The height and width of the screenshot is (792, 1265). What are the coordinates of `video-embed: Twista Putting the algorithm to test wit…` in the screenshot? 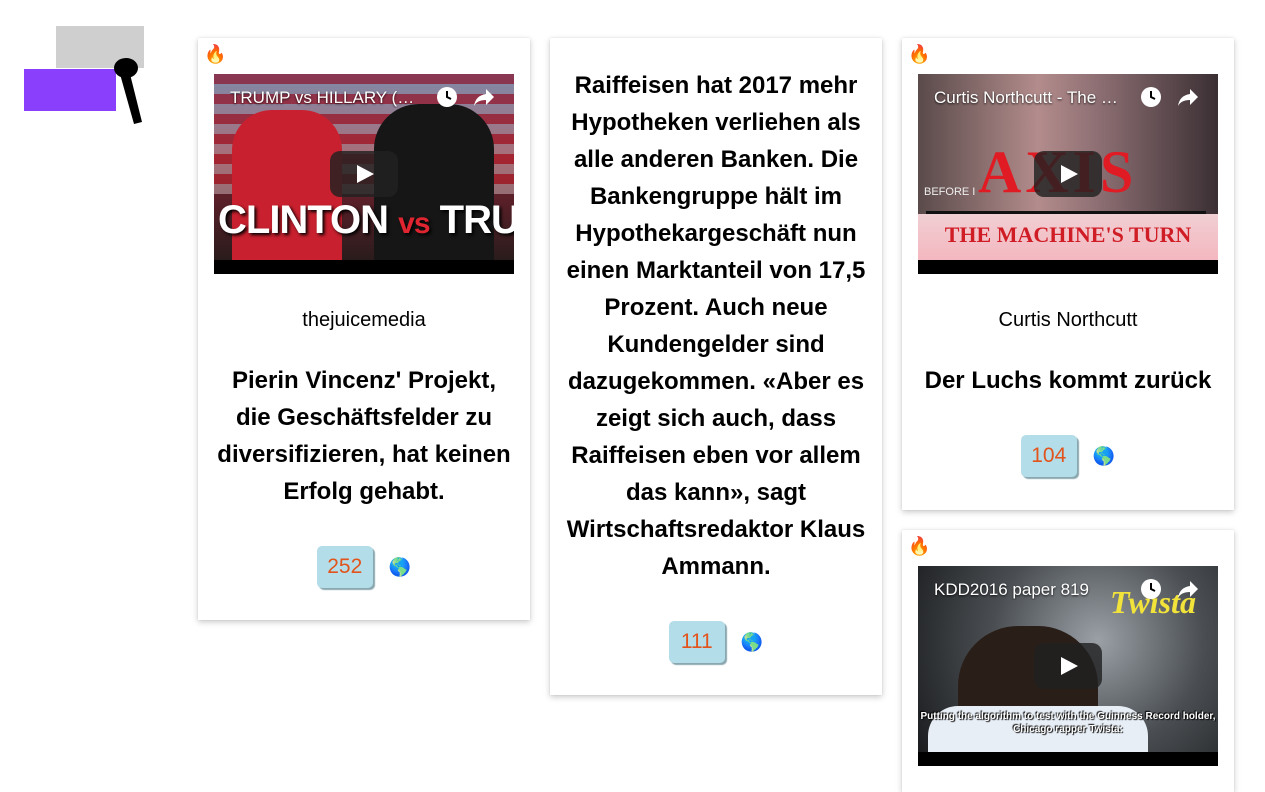 It's located at (1068, 666).